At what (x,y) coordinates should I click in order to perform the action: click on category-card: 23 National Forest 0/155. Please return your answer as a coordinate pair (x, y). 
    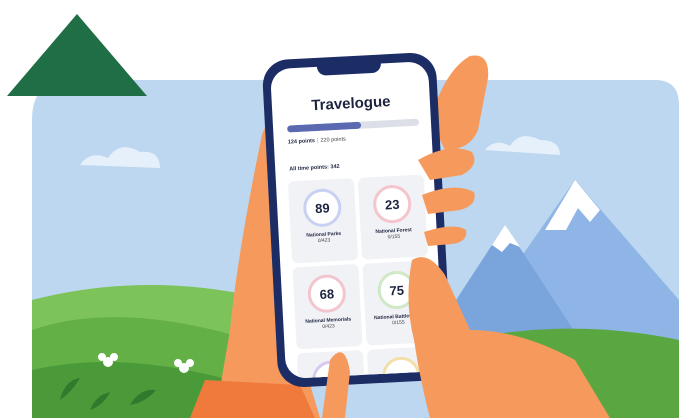
    Looking at the image, I should click on (392, 217).